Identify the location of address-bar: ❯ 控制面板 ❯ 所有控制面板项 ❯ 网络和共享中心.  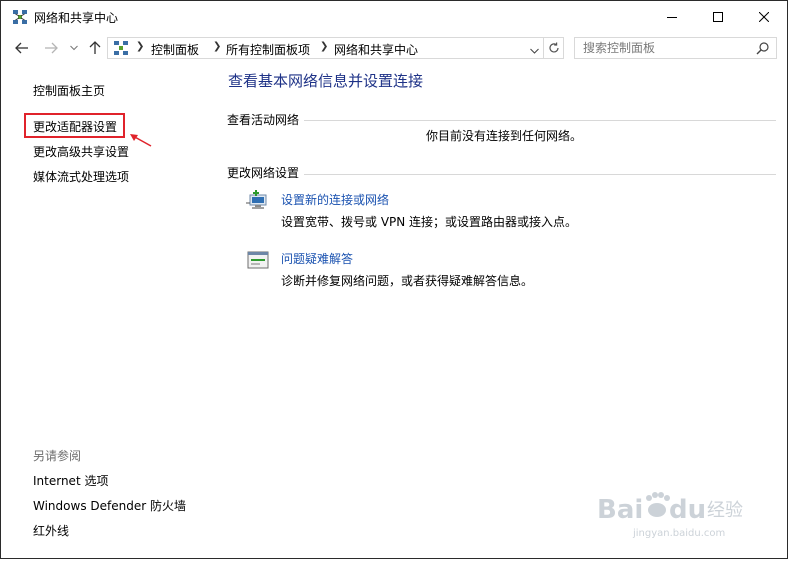
(325, 48).